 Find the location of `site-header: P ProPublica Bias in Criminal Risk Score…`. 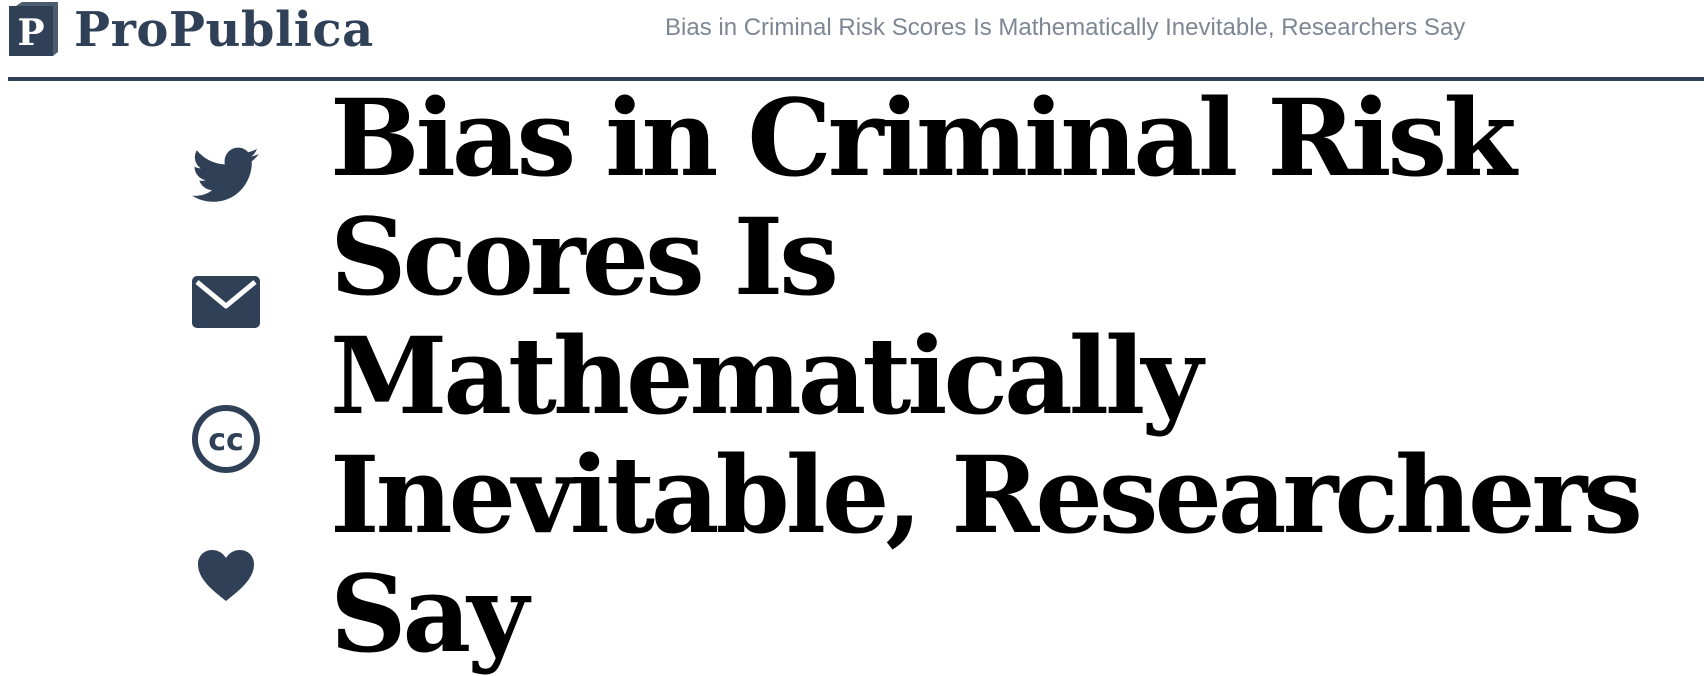

site-header: P ProPublica Bias in Criminal Risk Score… is located at coordinates (852, 39).